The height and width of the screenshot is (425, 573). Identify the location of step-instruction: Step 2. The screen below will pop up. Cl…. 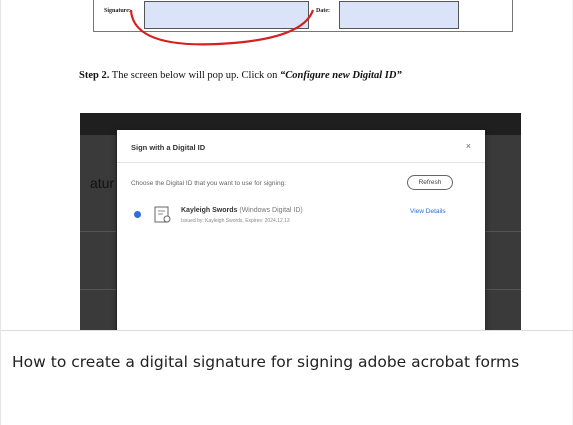
(240, 75).